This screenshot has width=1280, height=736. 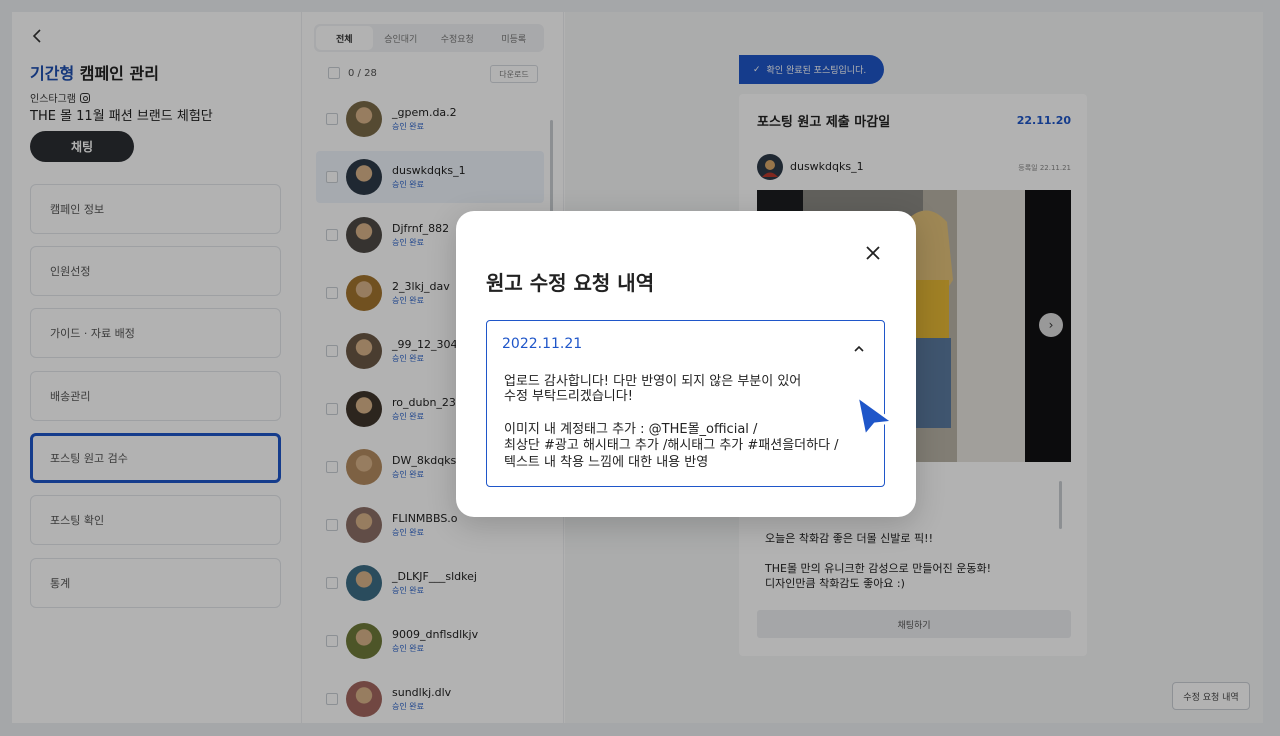 What do you see at coordinates (875, 415) in the screenshot?
I see `mouse-cursor-icon` at bounding box center [875, 415].